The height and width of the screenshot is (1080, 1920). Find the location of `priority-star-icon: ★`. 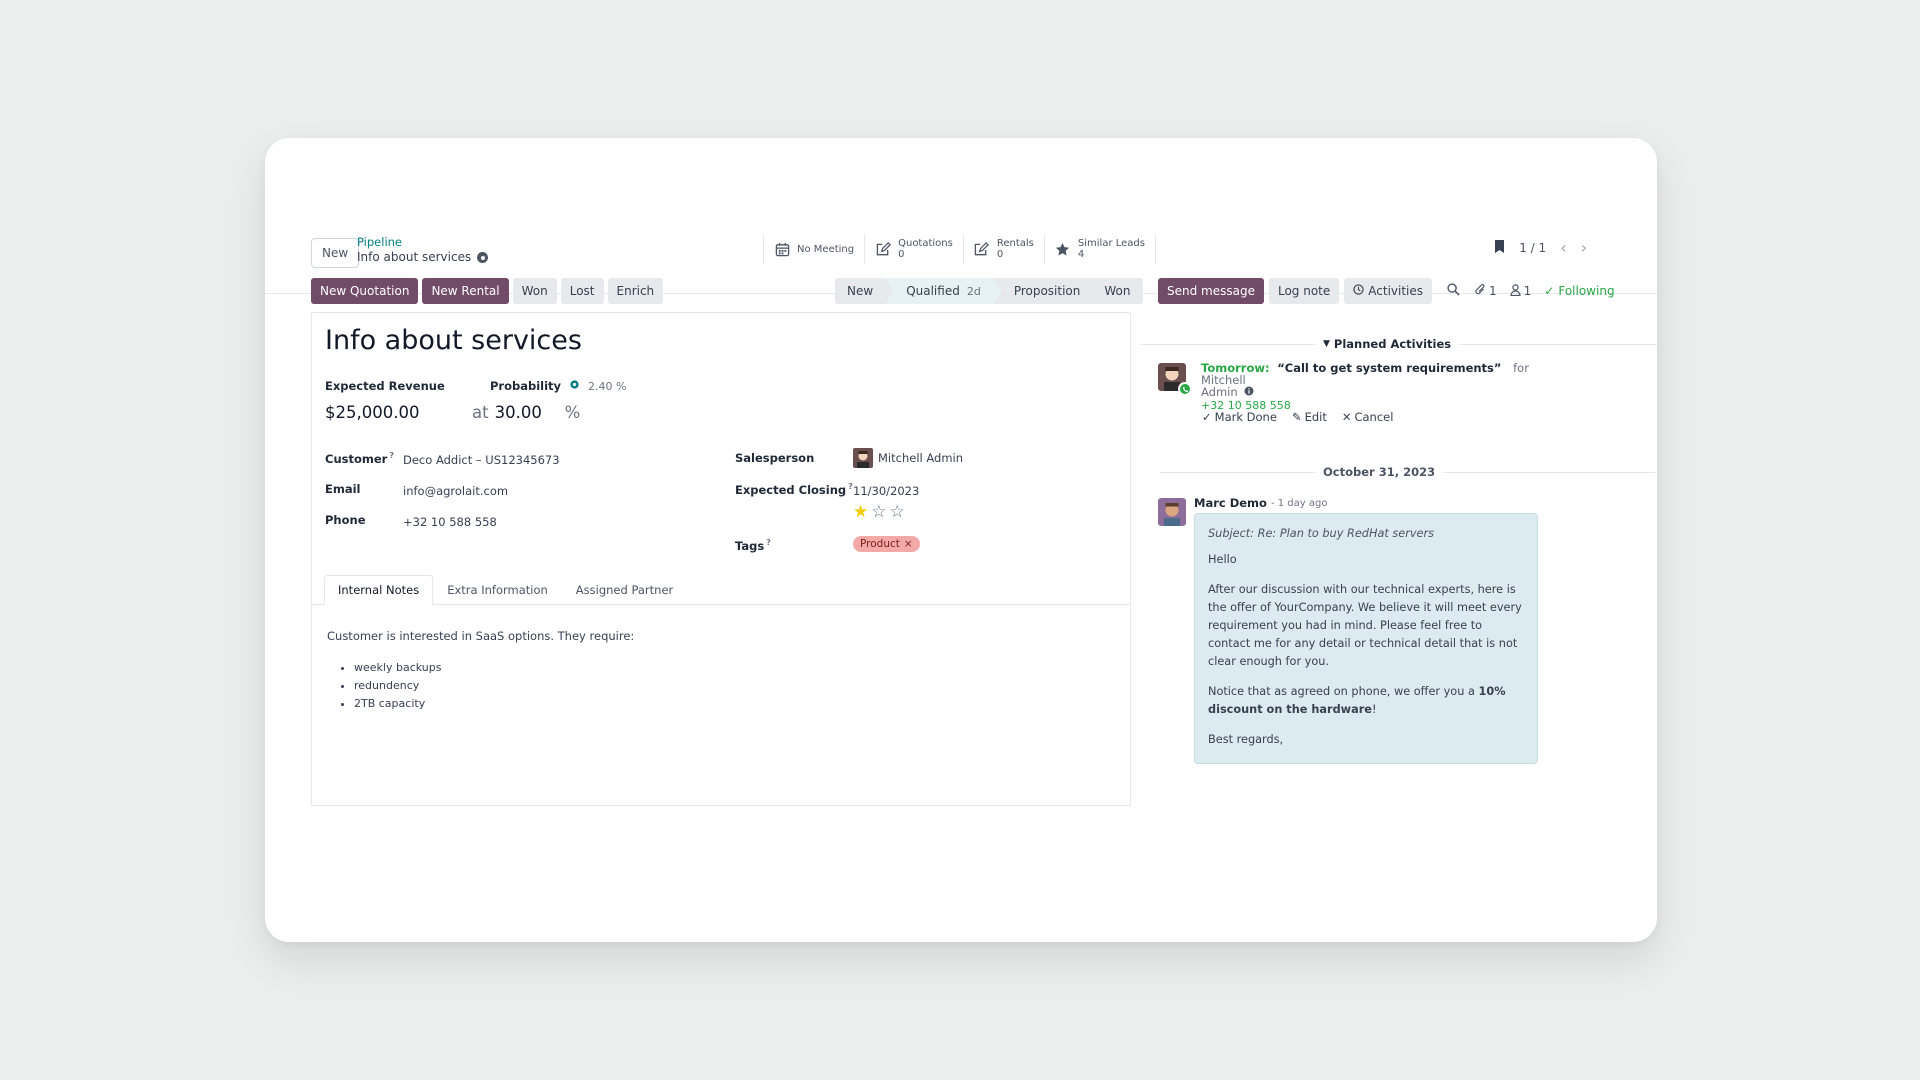

priority-star-icon: ★ is located at coordinates (860, 512).